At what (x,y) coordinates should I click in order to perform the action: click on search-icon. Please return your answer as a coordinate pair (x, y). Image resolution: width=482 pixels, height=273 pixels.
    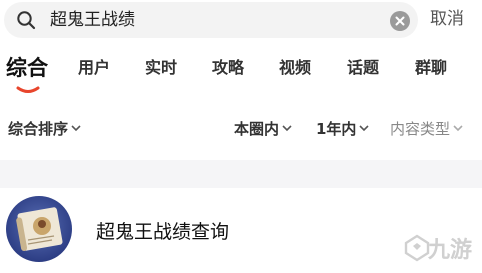
    Looking at the image, I should click on (26, 20).